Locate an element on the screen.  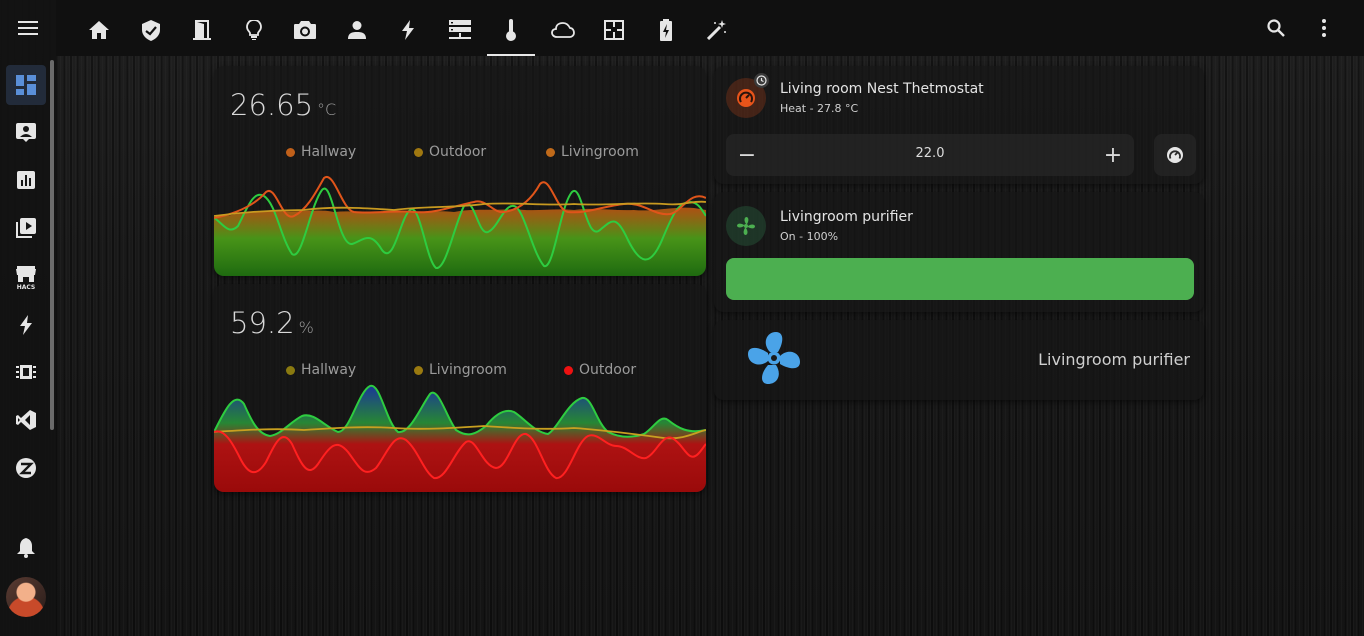
tab-floorplan is located at coordinates (614, 30).